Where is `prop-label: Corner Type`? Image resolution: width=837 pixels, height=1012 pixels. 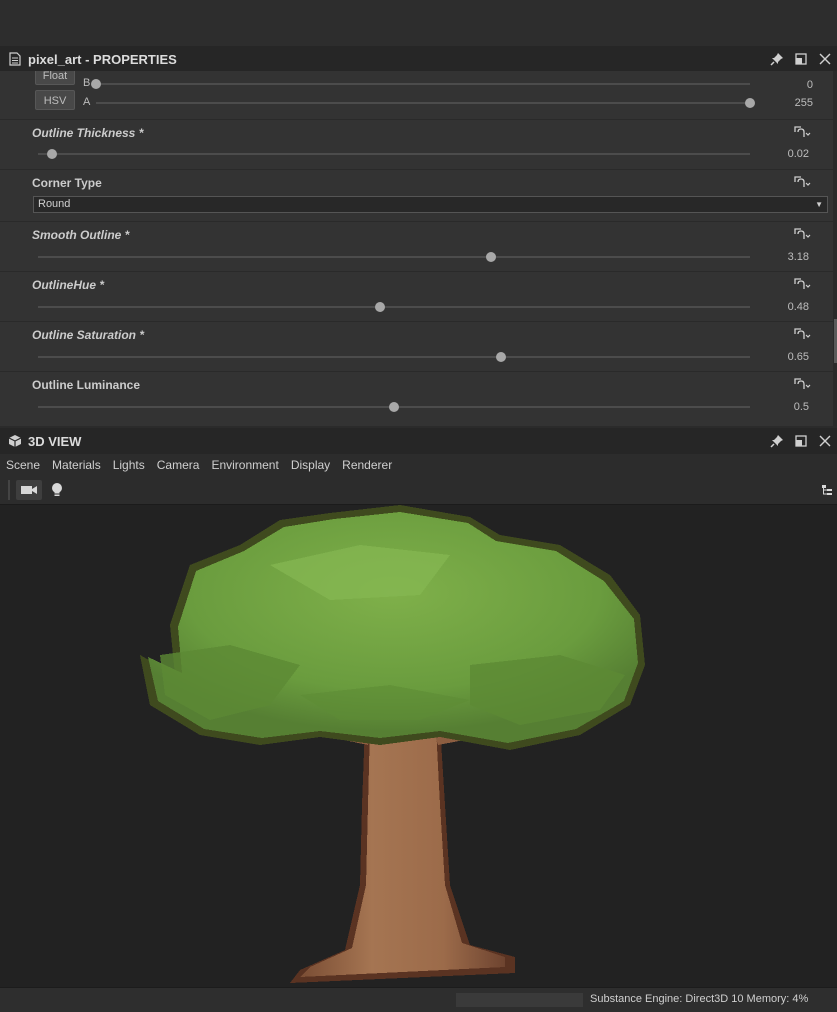
prop-label: Corner Type is located at coordinates (67, 183).